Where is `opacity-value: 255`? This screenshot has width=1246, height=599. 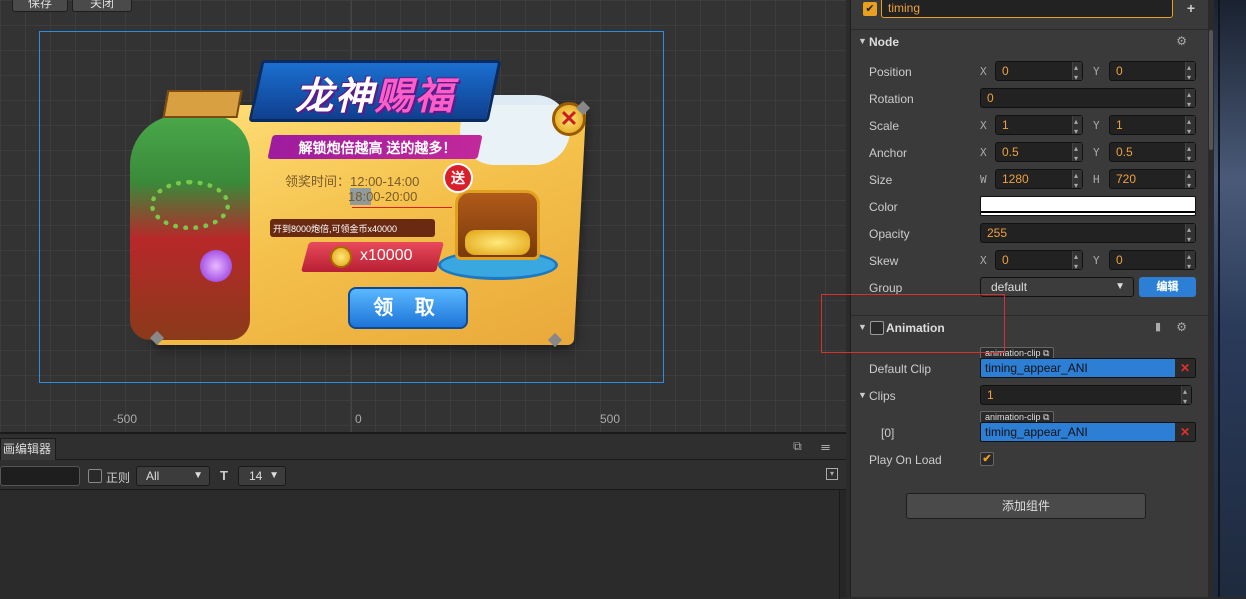
opacity-value: 255 is located at coordinates (997, 233).